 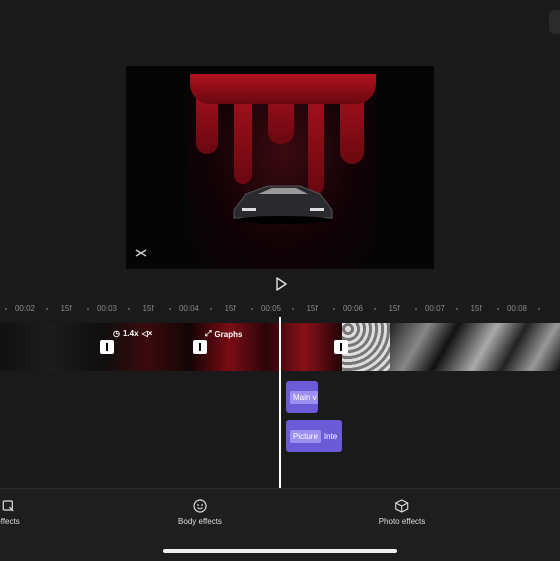 I want to click on main-video-clip: Main v, so click(x=302, y=397).